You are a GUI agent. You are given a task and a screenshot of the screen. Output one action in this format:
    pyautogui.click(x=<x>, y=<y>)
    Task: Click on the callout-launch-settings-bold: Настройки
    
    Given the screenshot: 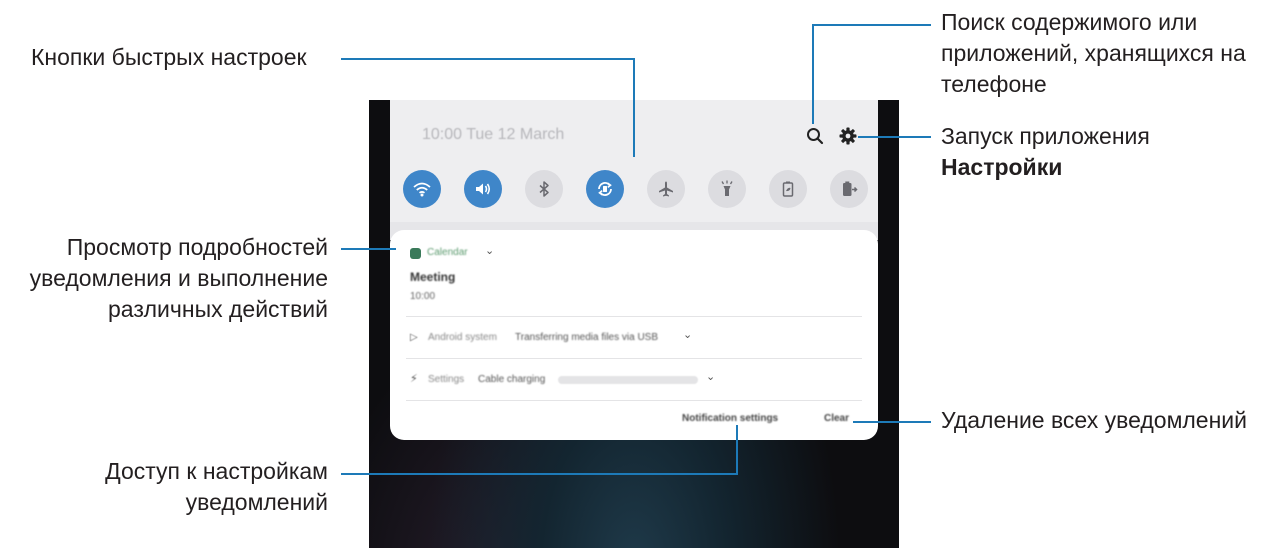 What is the action you would take?
    pyautogui.click(x=1002, y=167)
    